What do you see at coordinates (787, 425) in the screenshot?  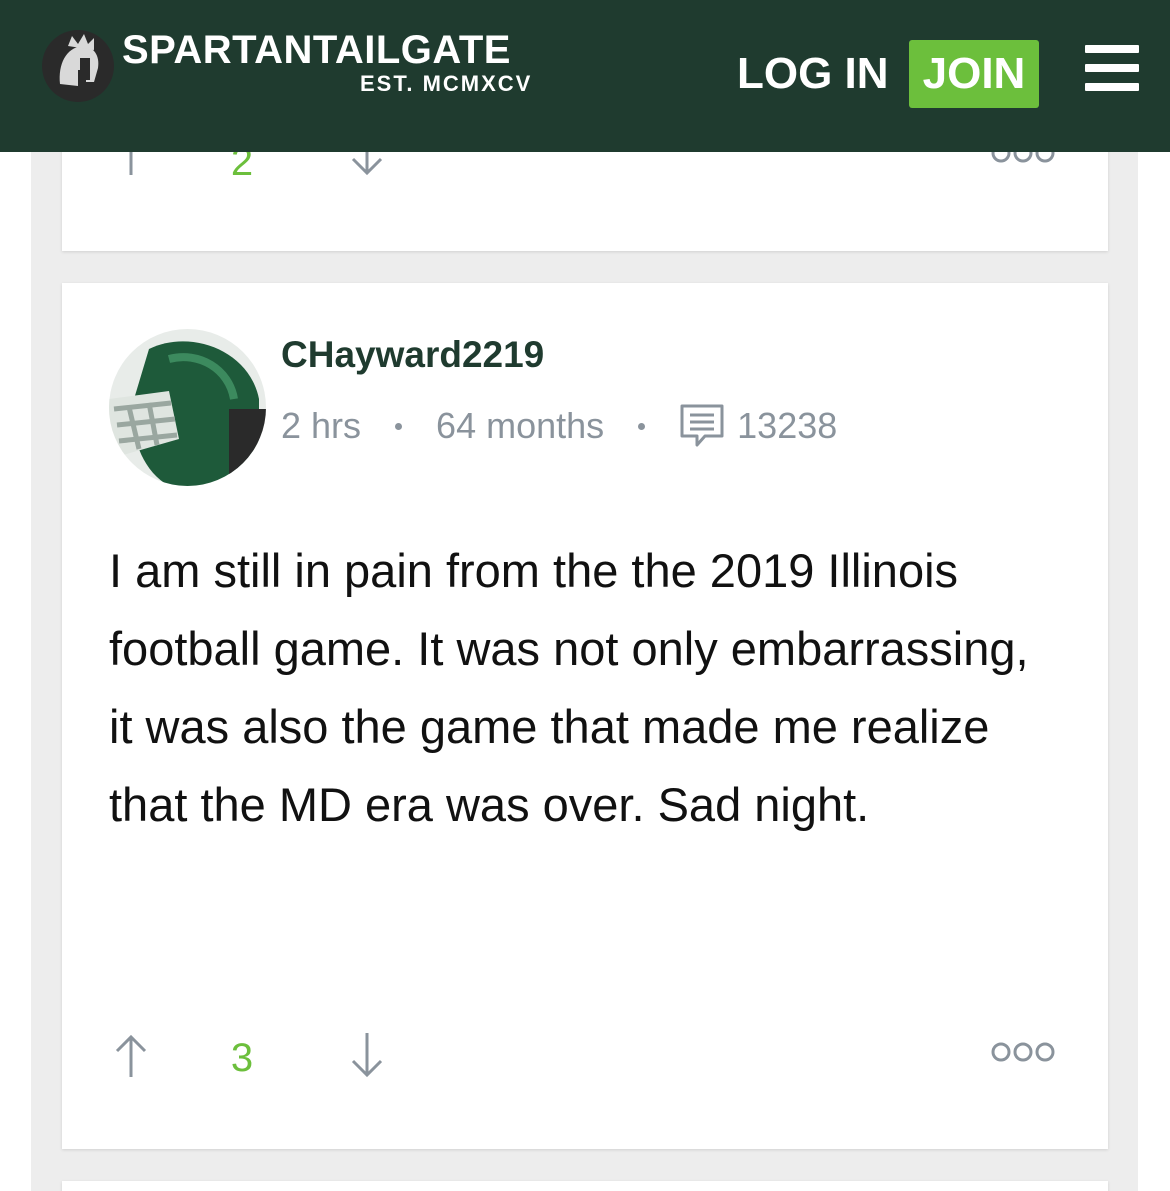 I see `user-post-count: 13238` at bounding box center [787, 425].